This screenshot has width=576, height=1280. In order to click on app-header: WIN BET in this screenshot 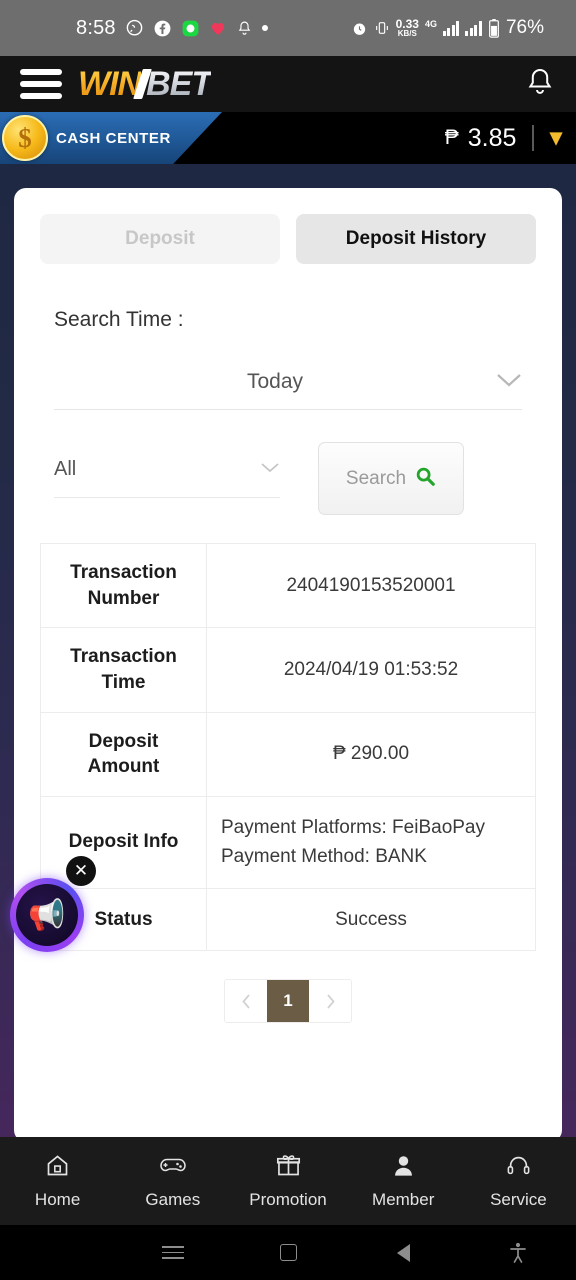, I will do `click(288, 84)`.